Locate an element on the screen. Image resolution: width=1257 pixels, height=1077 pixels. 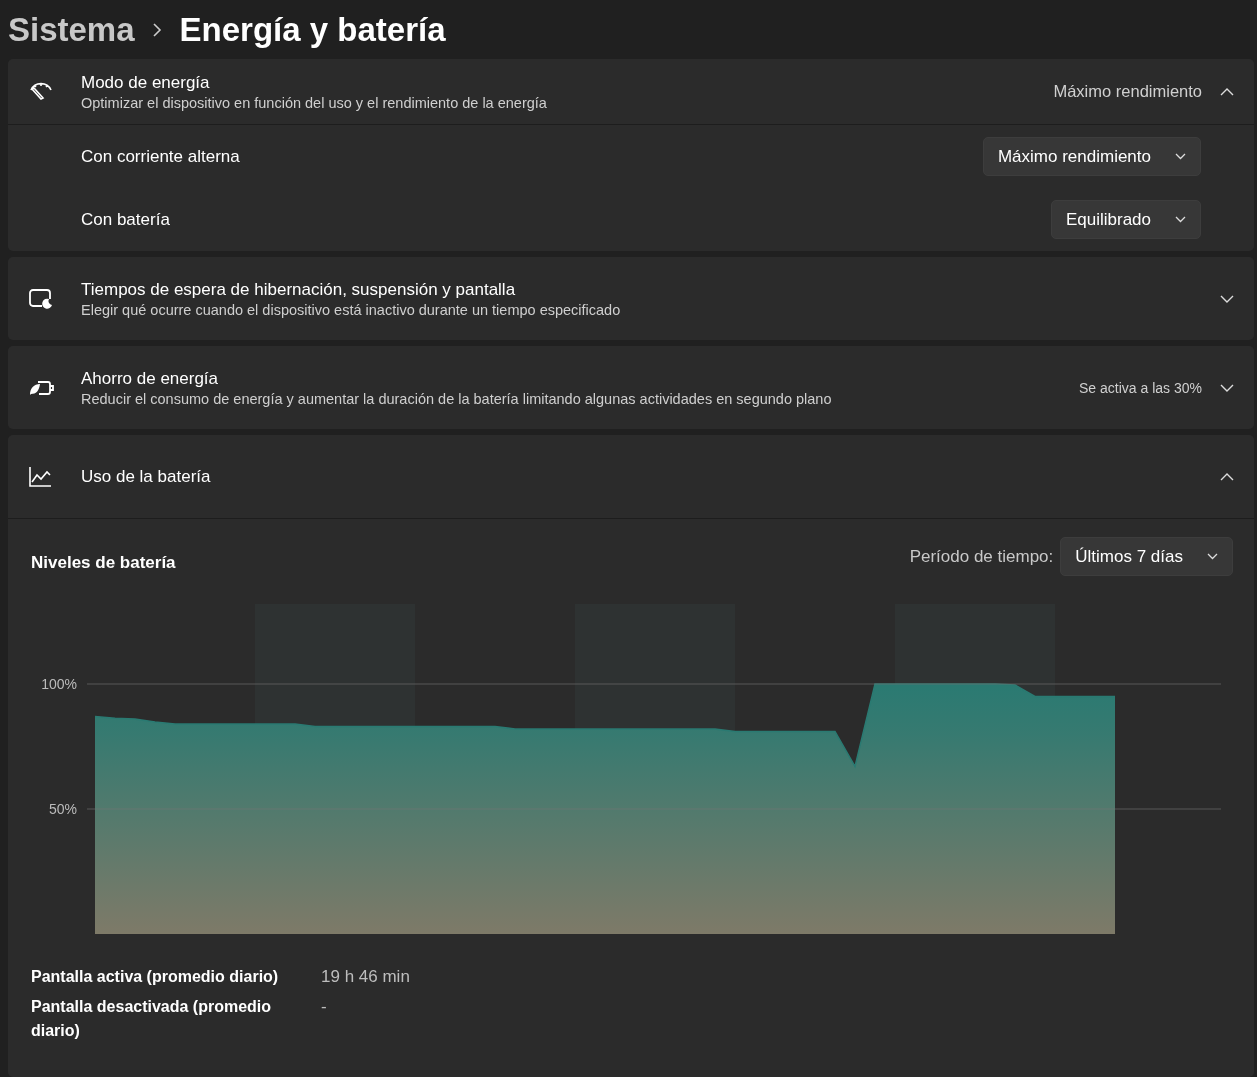
axis-label: 50% is located at coordinates (62, 809).